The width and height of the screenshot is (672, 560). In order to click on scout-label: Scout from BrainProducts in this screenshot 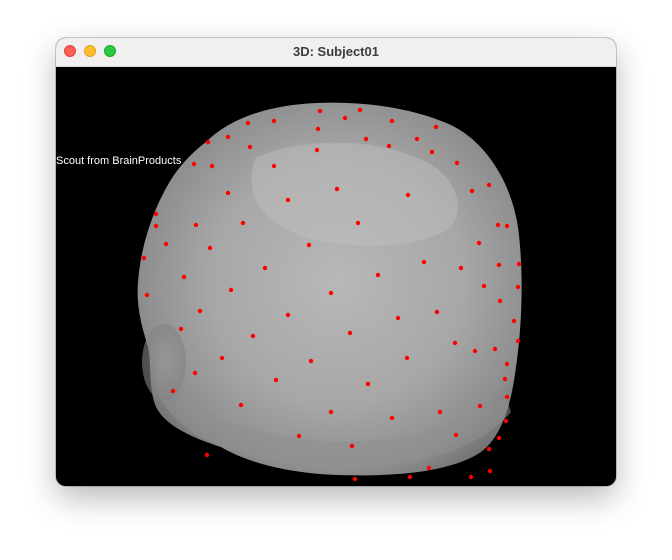, I will do `click(119, 161)`.